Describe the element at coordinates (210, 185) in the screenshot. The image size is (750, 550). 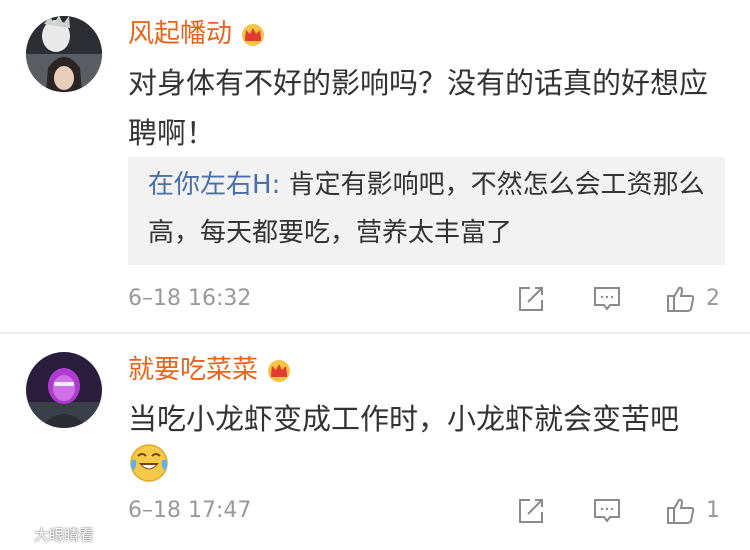
I see `reply-username: 在你左右H` at that location.